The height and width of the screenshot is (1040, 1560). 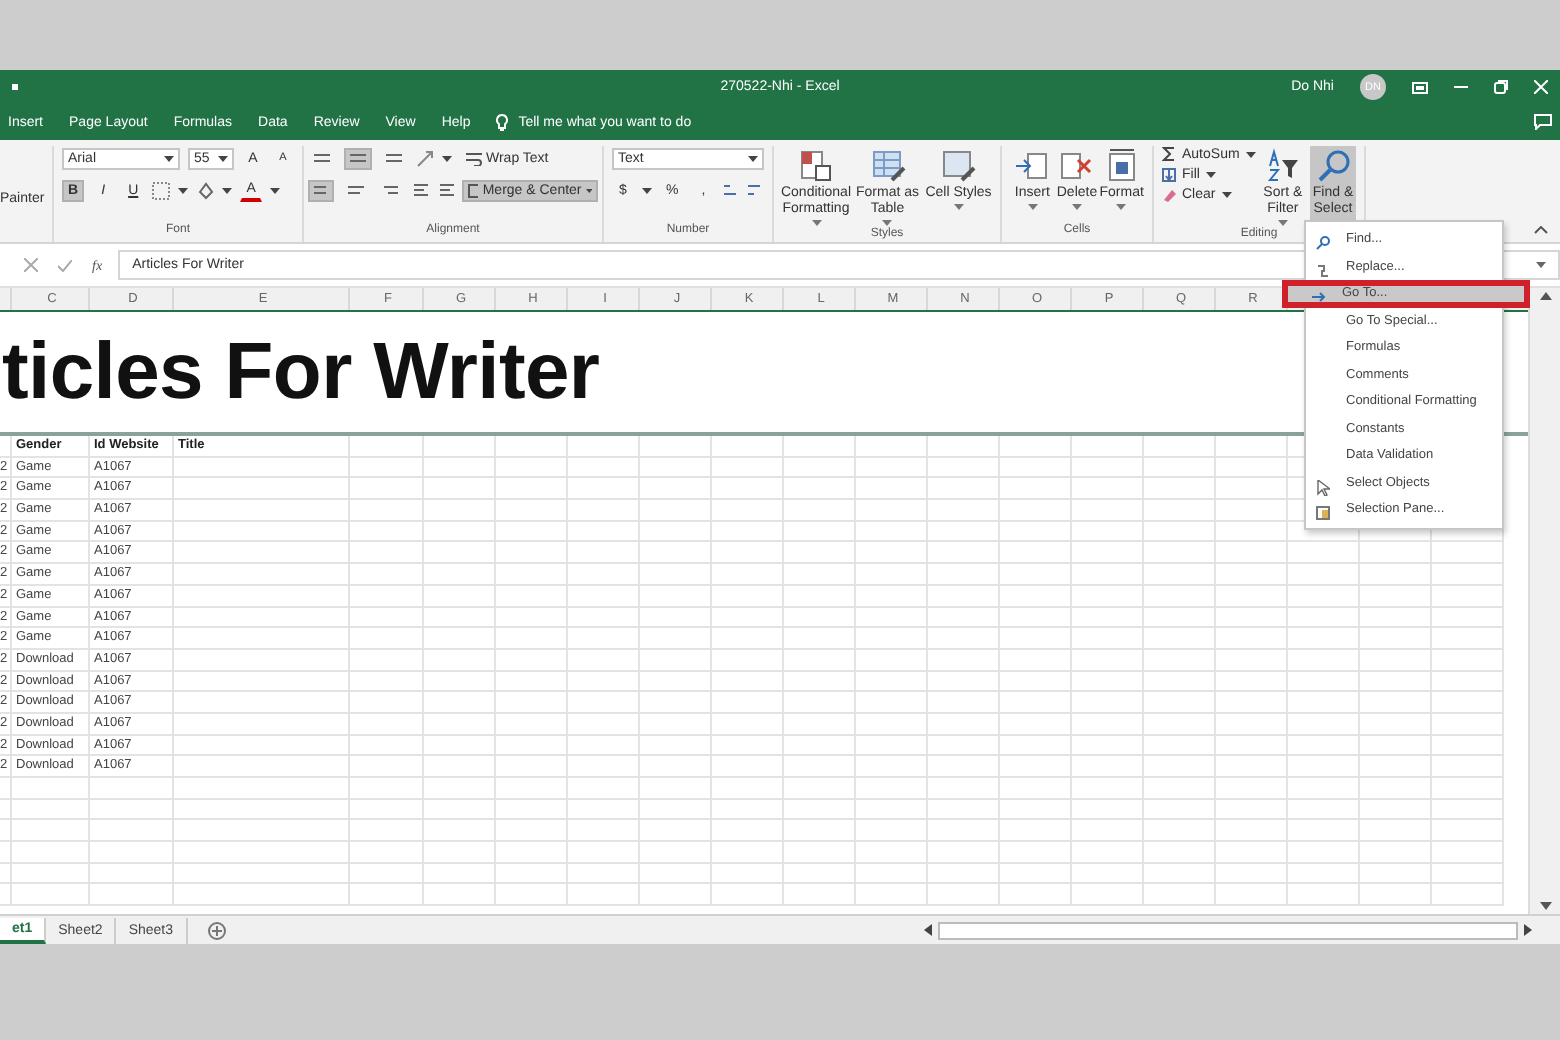 What do you see at coordinates (1032, 166) in the screenshot?
I see `insert-cells-icon` at bounding box center [1032, 166].